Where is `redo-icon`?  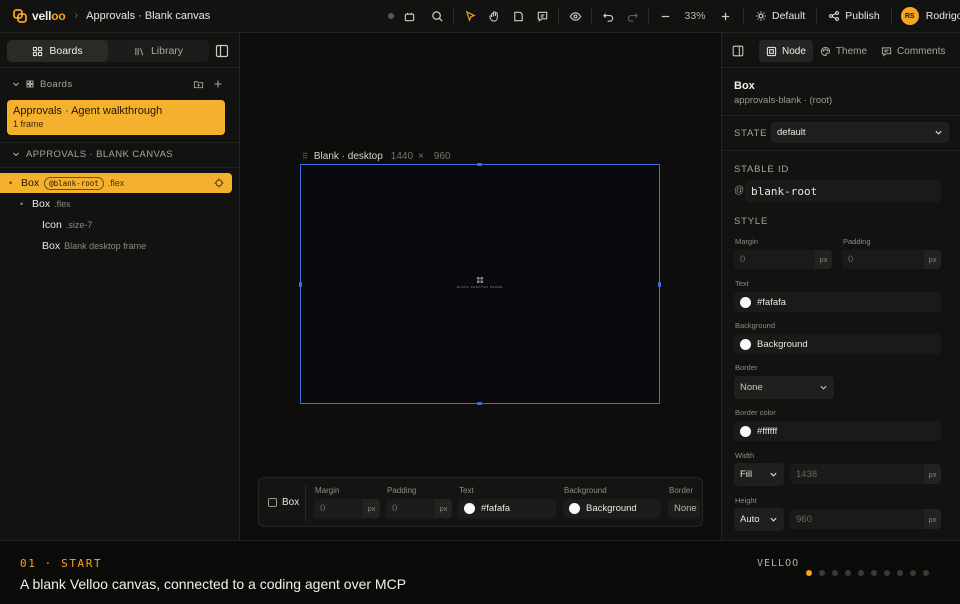
redo-icon is located at coordinates (632, 16).